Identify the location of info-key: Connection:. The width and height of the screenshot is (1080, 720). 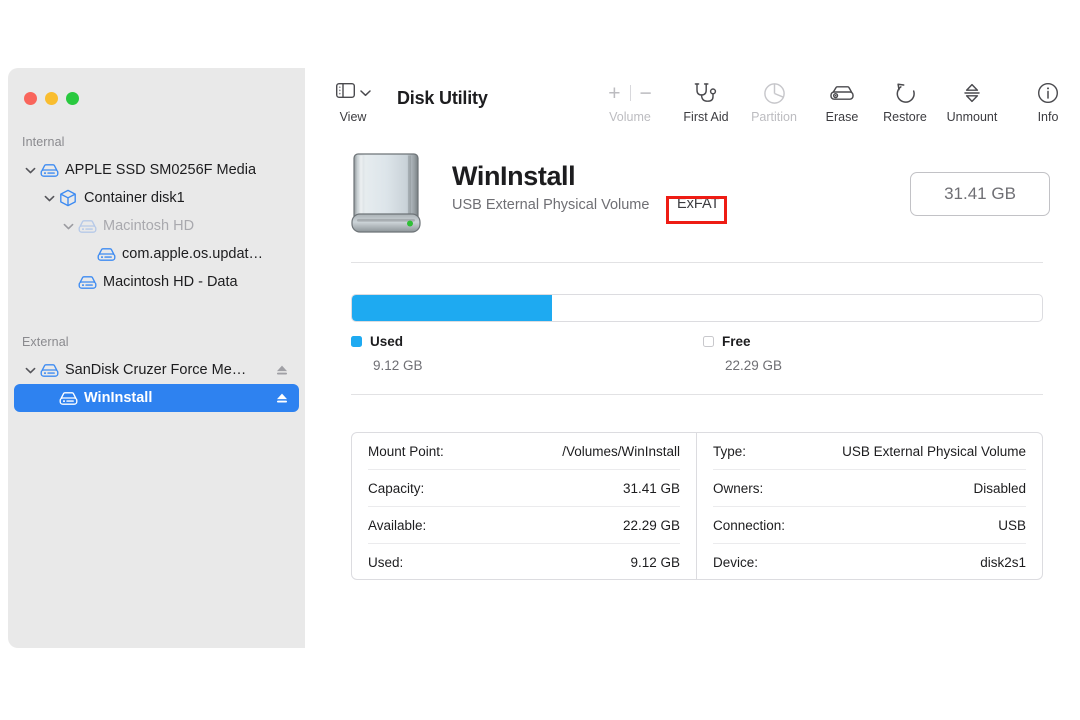
(749, 525).